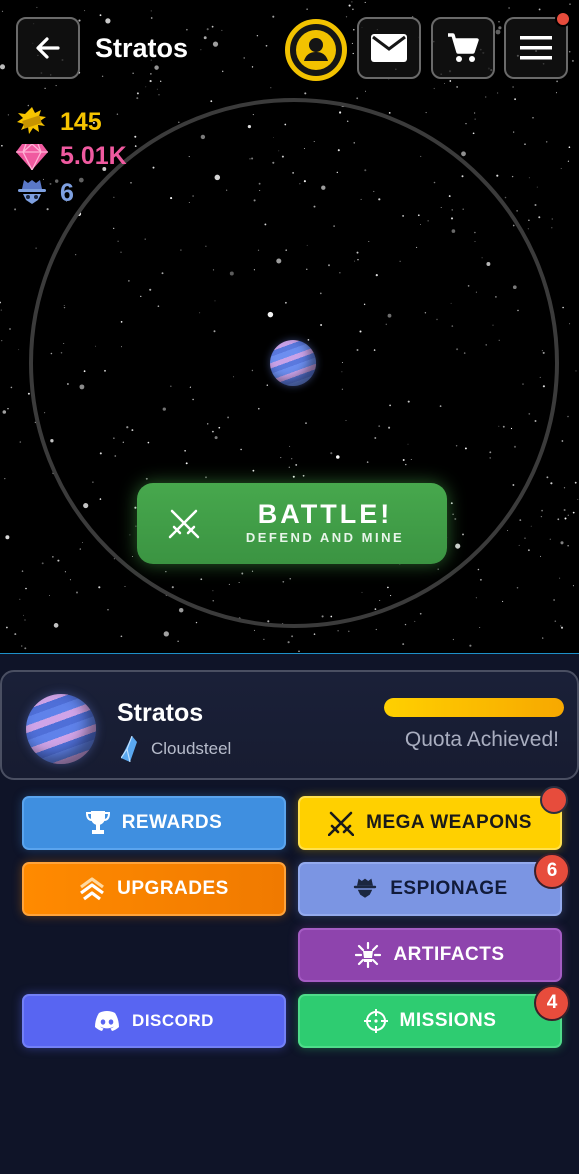 The height and width of the screenshot is (1174, 579). Describe the element at coordinates (341, 823) in the screenshot. I see `crossed-swords-icon` at that location.